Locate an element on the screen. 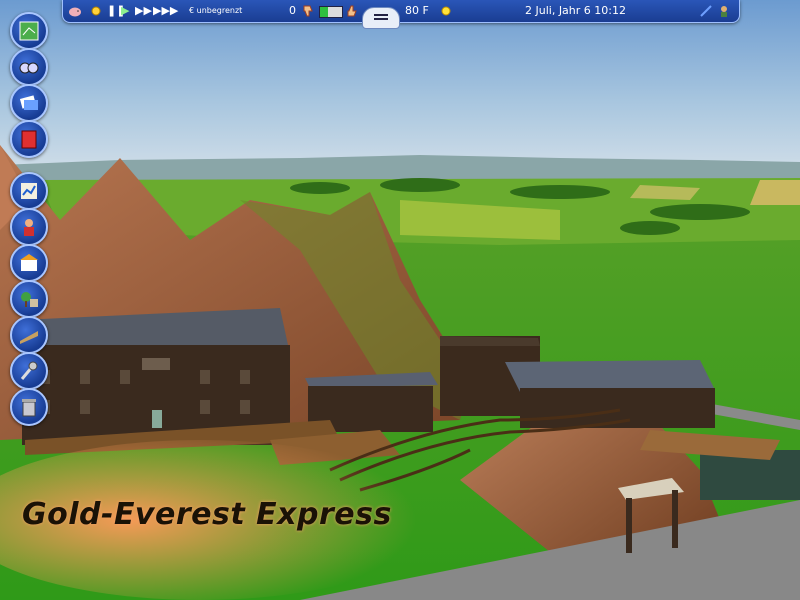 This screenshot has width=800, height=600. tickets-icon is located at coordinates (29, 103).